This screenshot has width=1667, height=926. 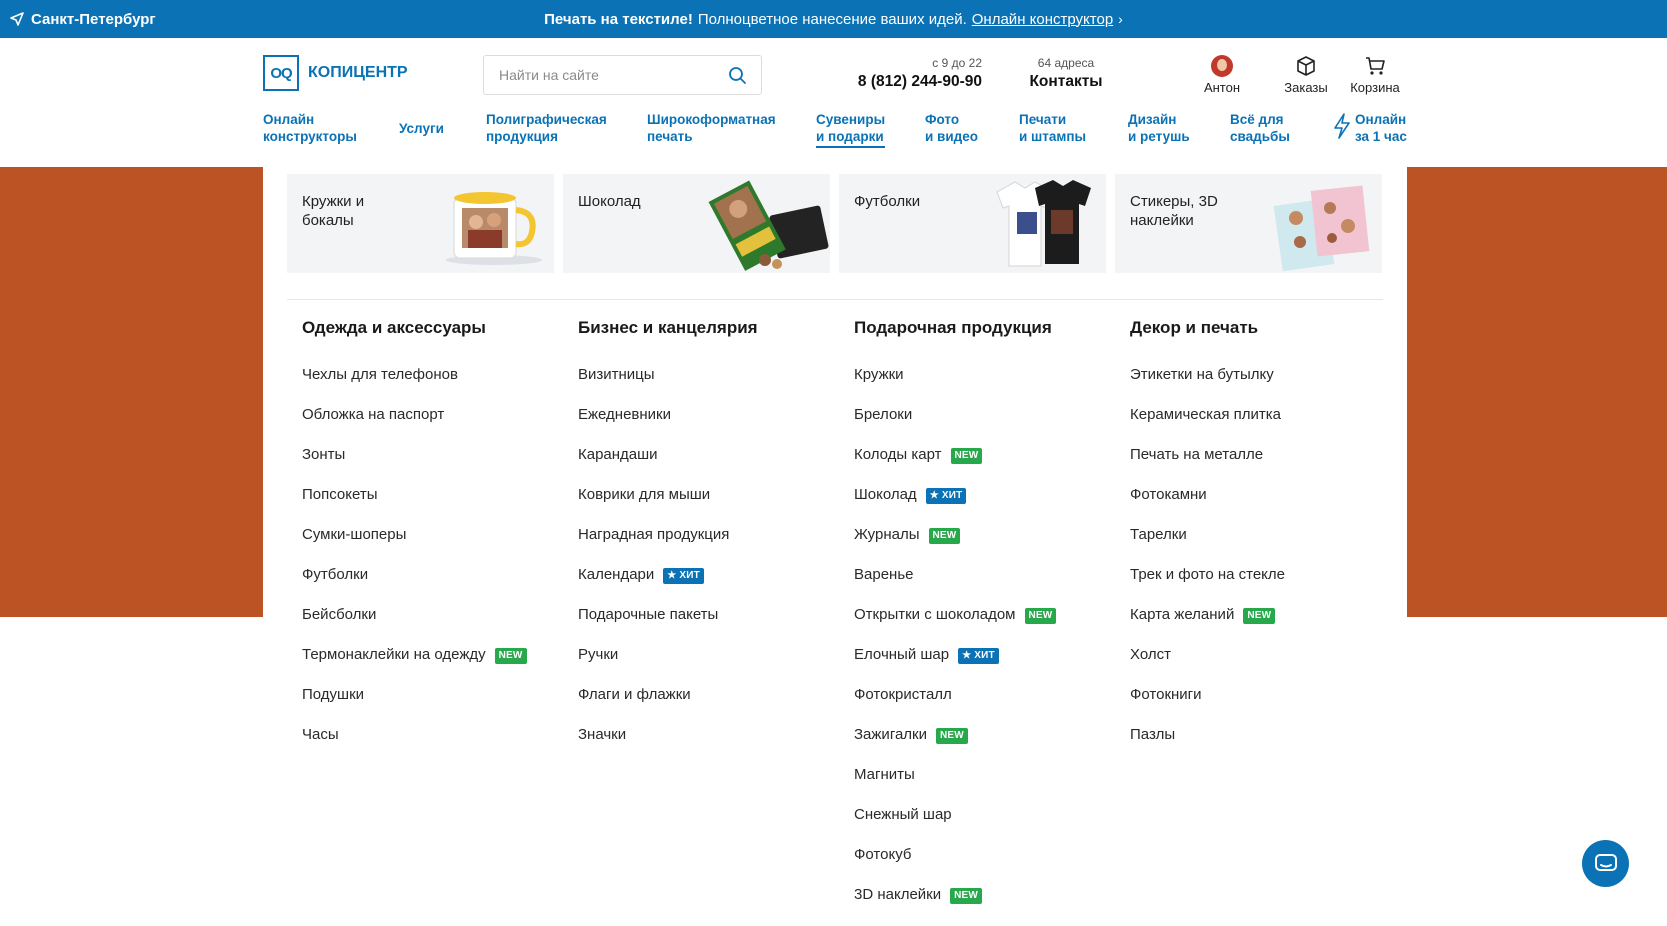 I want to click on list-item-label: Колоды карт, so click(x=898, y=454).